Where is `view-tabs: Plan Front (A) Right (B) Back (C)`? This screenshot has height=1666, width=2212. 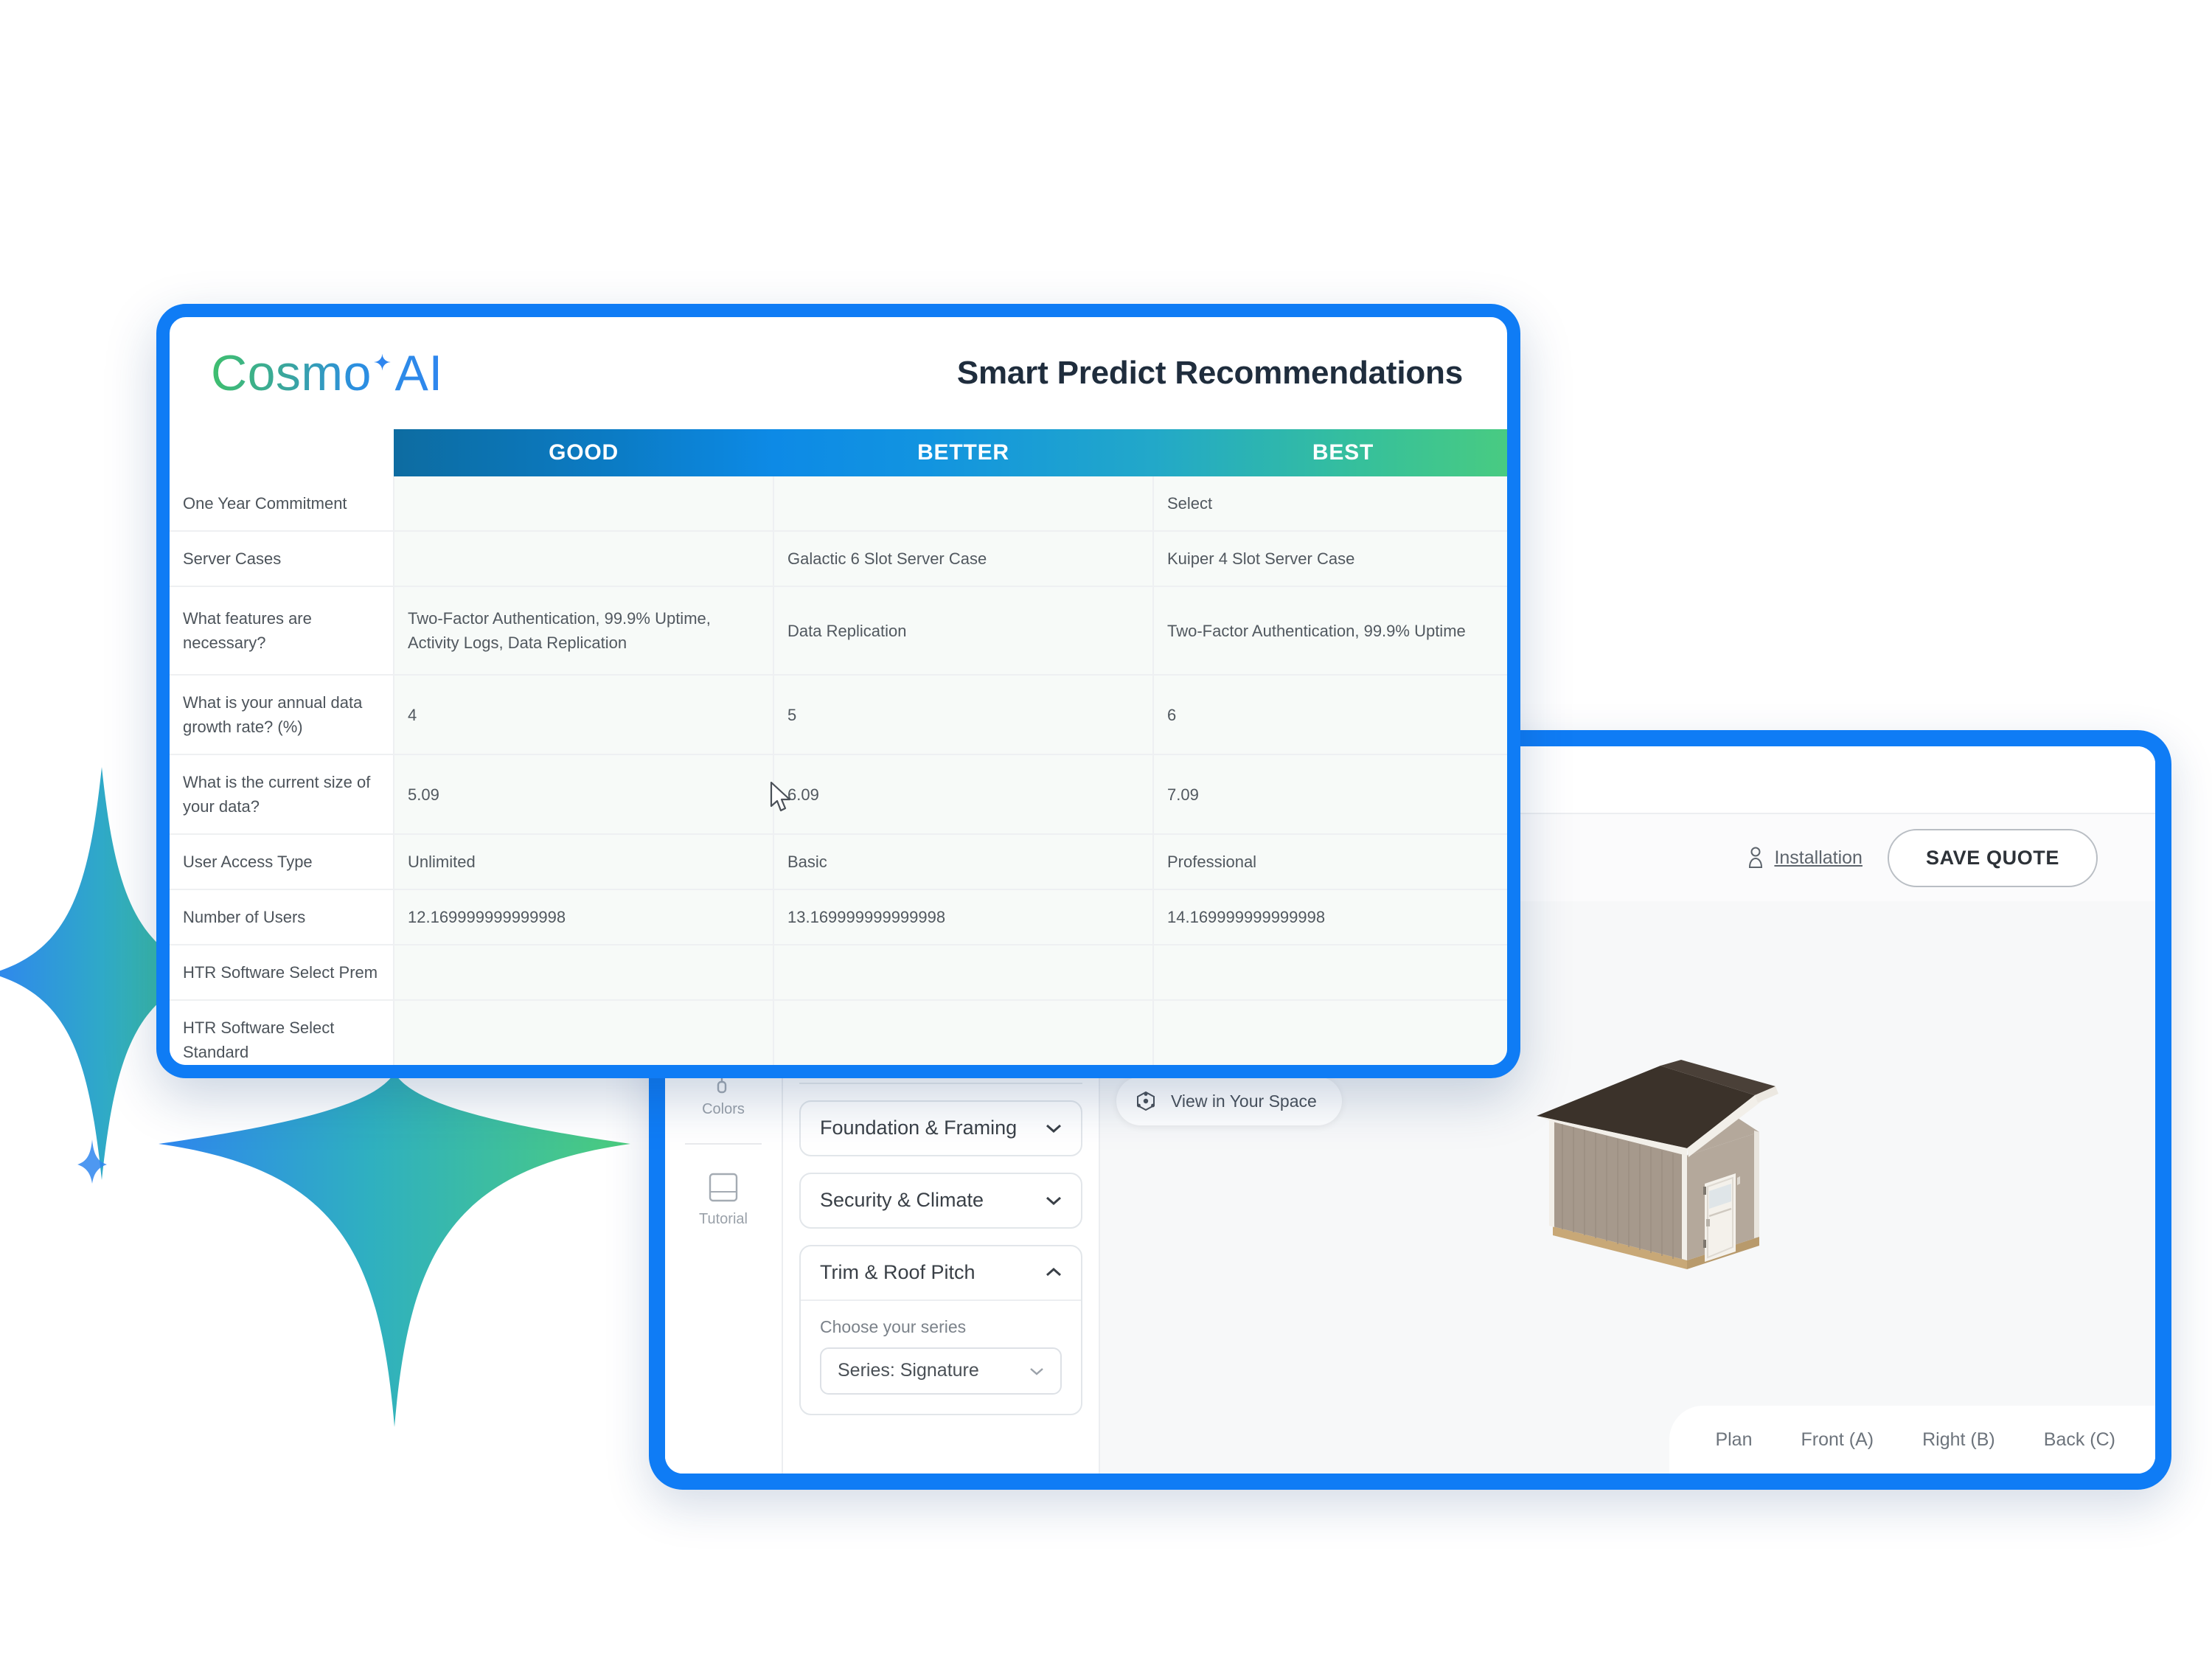 view-tabs: Plan Front (A) Right (B) Back (C) is located at coordinates (1912, 1440).